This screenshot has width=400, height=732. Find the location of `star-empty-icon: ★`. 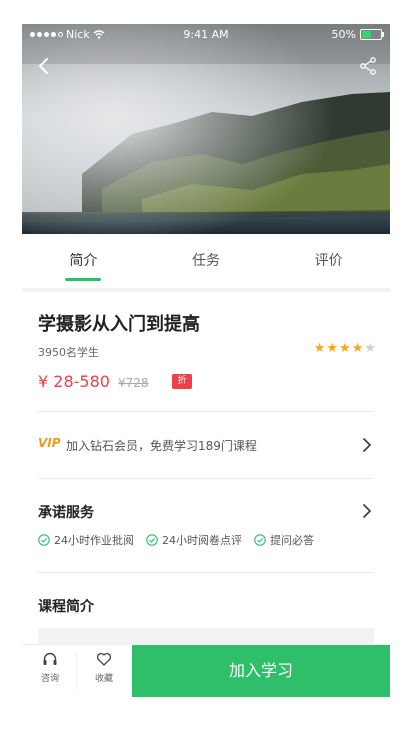

star-empty-icon: ★ is located at coordinates (370, 348).